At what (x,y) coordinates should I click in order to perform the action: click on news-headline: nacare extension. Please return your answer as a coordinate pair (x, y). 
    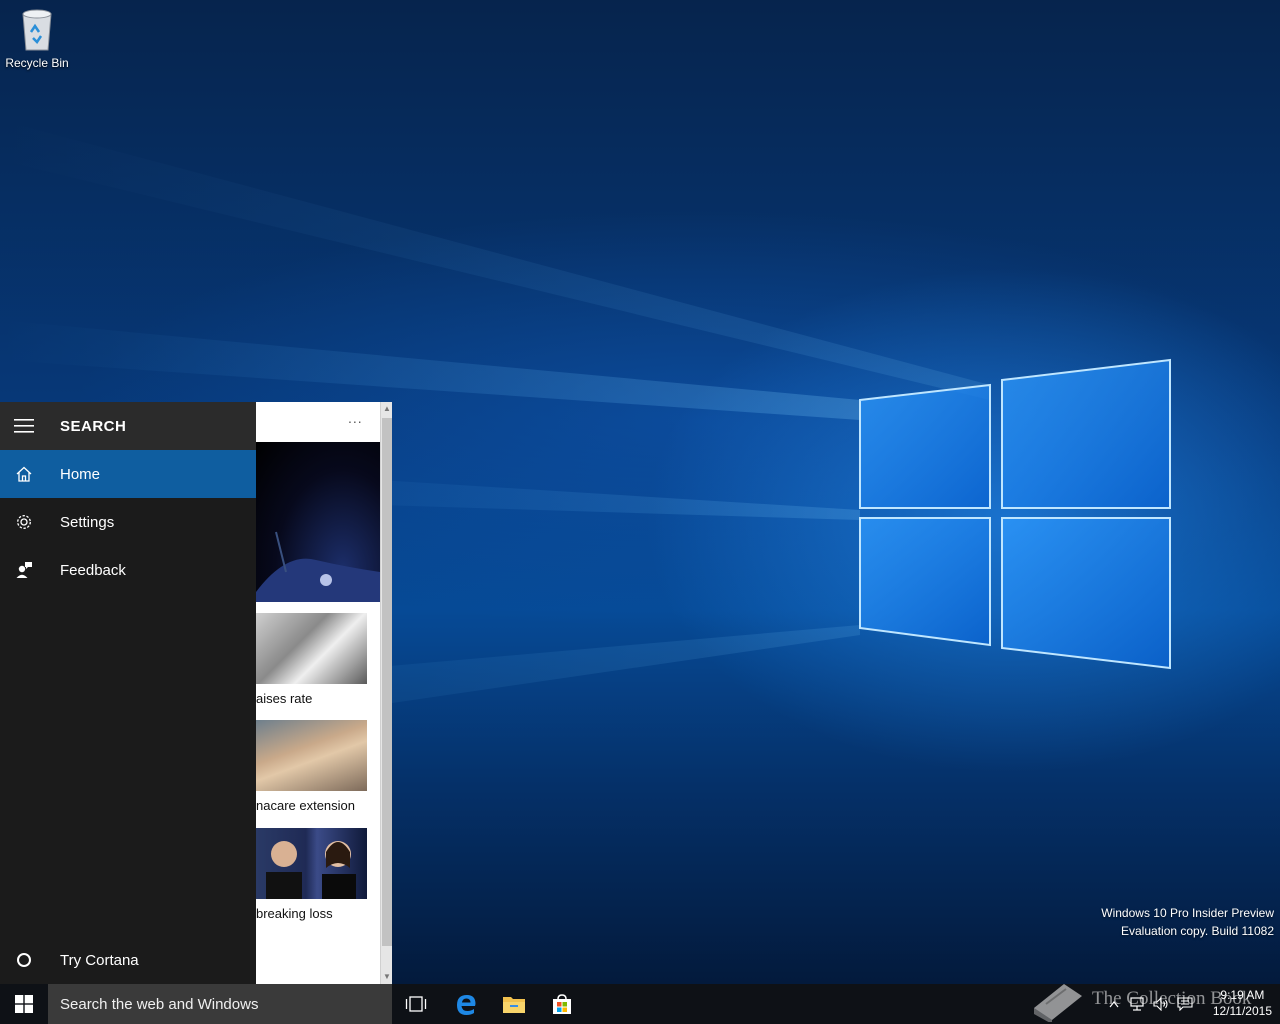
    Looking at the image, I should click on (305, 805).